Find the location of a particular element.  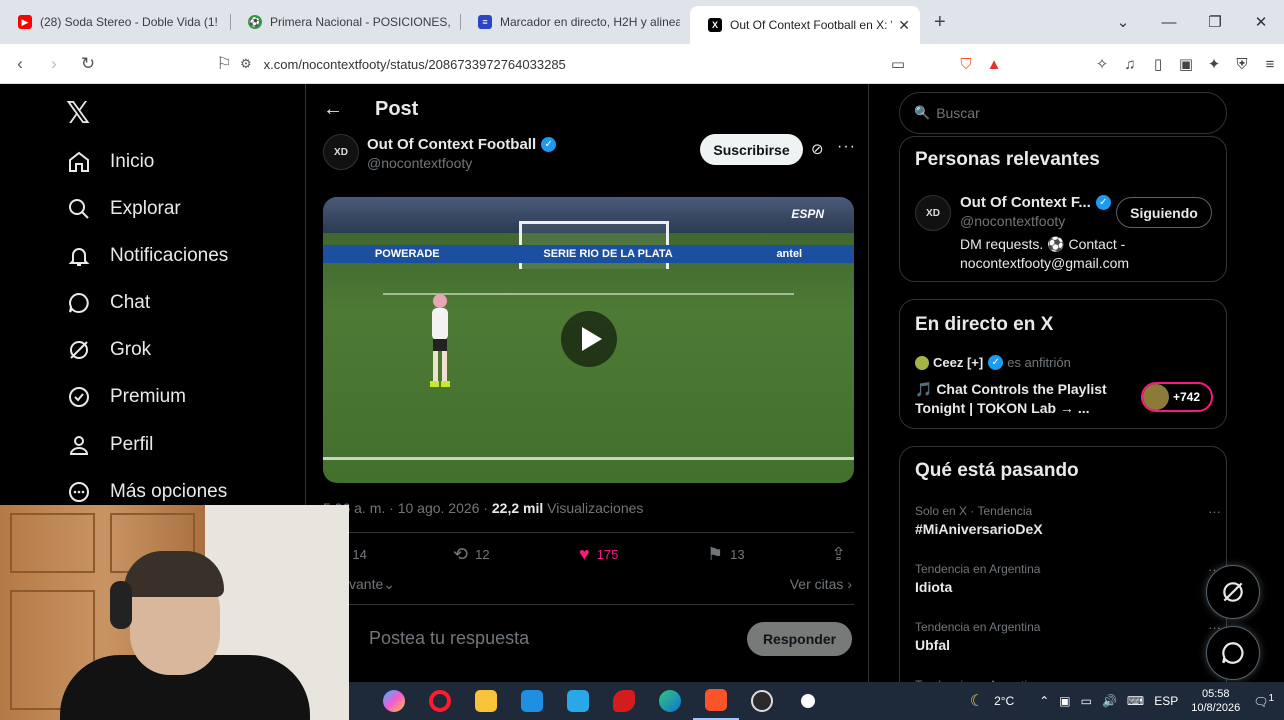

host-avatar is located at coordinates (922, 362).